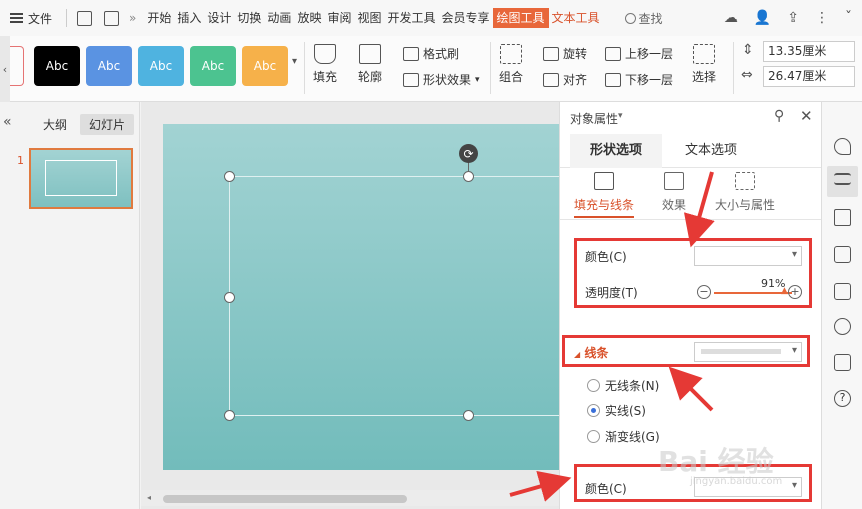  What do you see at coordinates (370, 54) in the screenshot?
I see `outline-icon` at bounding box center [370, 54].